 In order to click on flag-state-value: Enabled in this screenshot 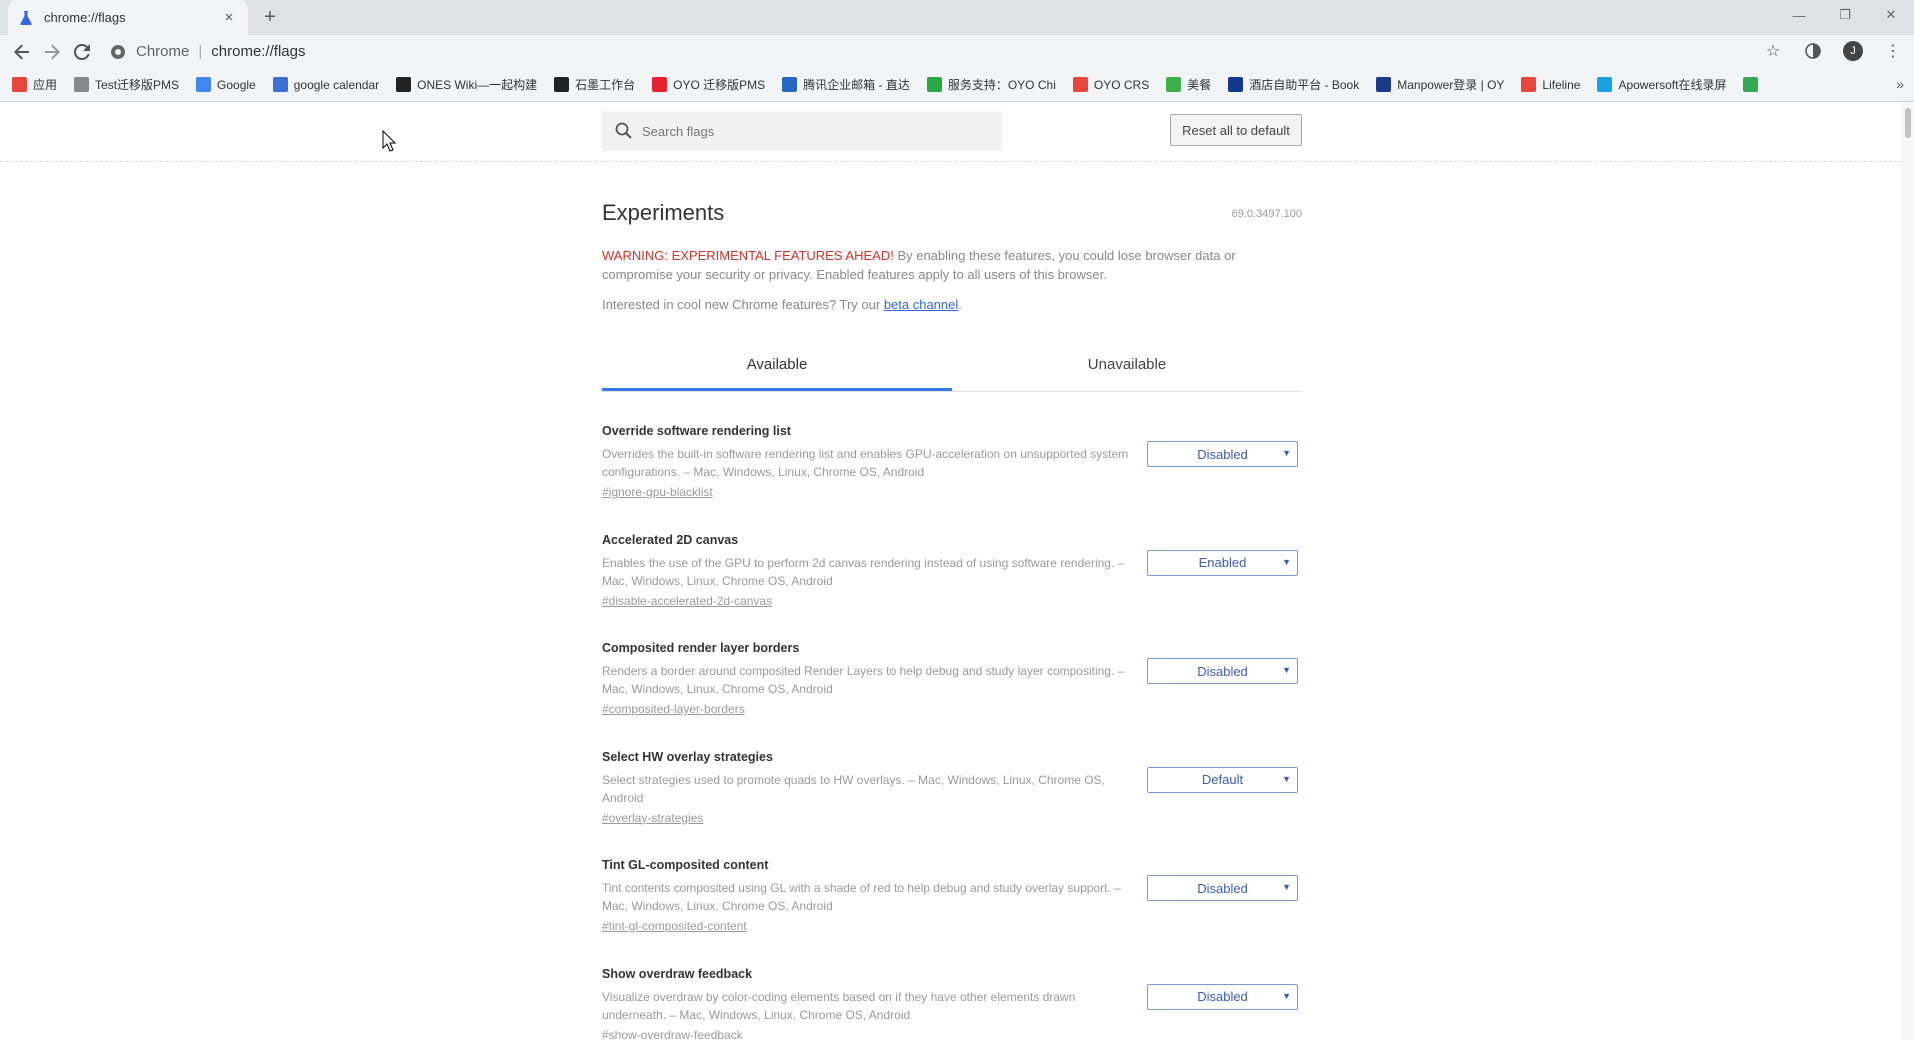, I will do `click(1222, 562)`.